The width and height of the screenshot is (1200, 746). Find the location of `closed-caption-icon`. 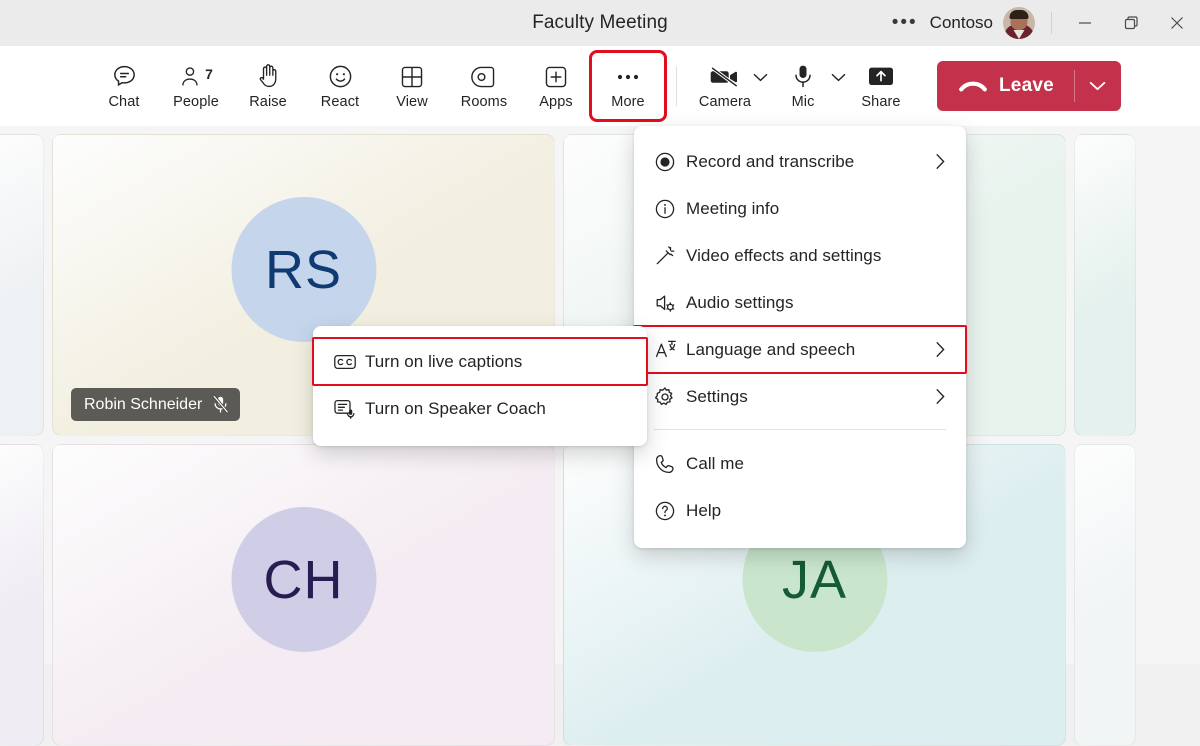

closed-caption-icon is located at coordinates (349, 362).